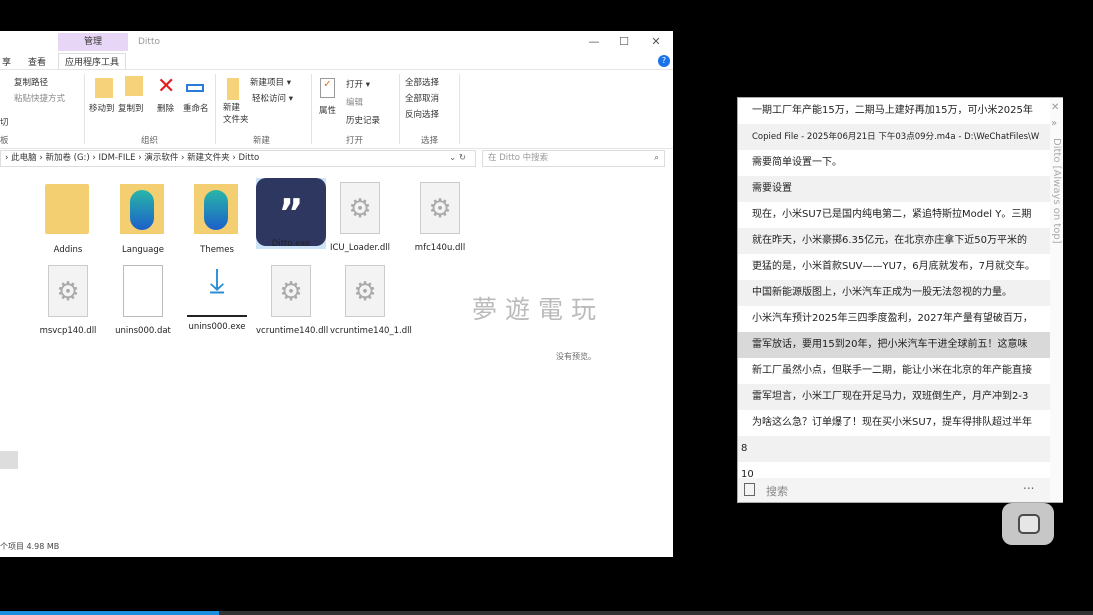 The image size is (1093, 615). I want to click on file-name: mfc140u.dll, so click(440, 248).